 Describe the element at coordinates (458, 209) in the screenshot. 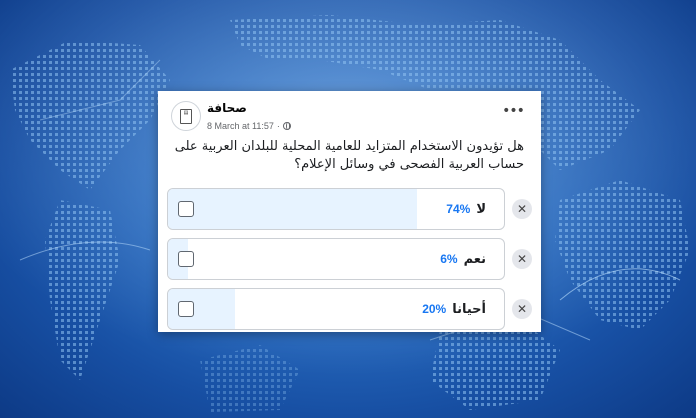

I see `option-percent: 74%` at that location.